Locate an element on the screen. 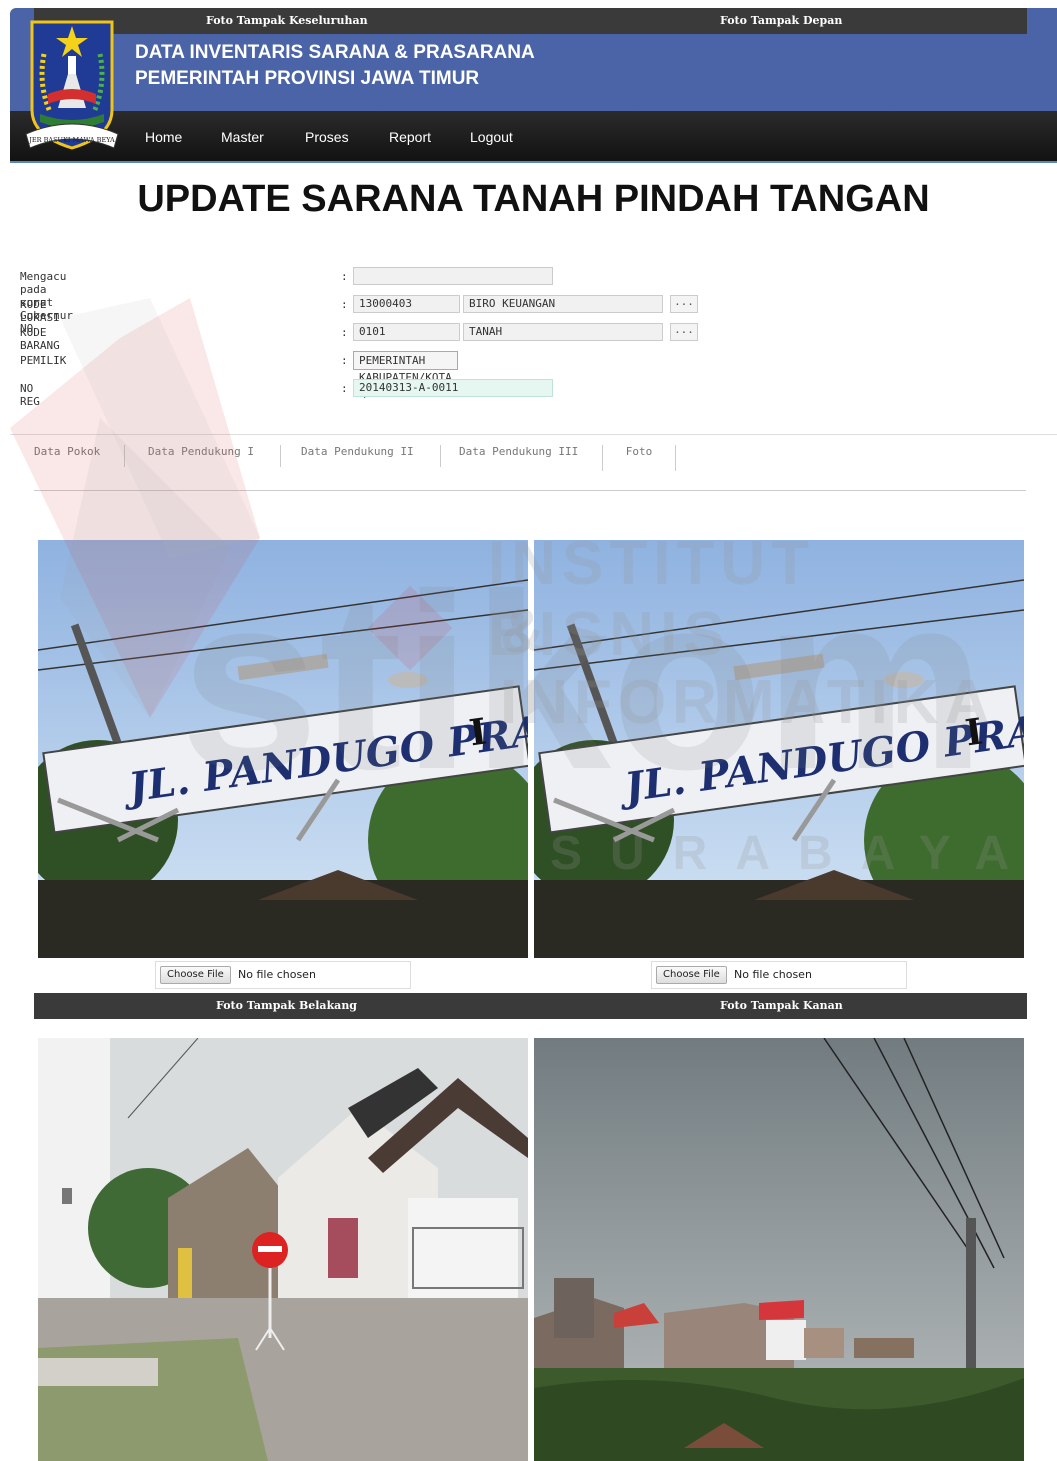 The width and height of the screenshot is (1057, 1461). tab-data-pendukung-2: Data Pendukung II is located at coordinates (371, 456).